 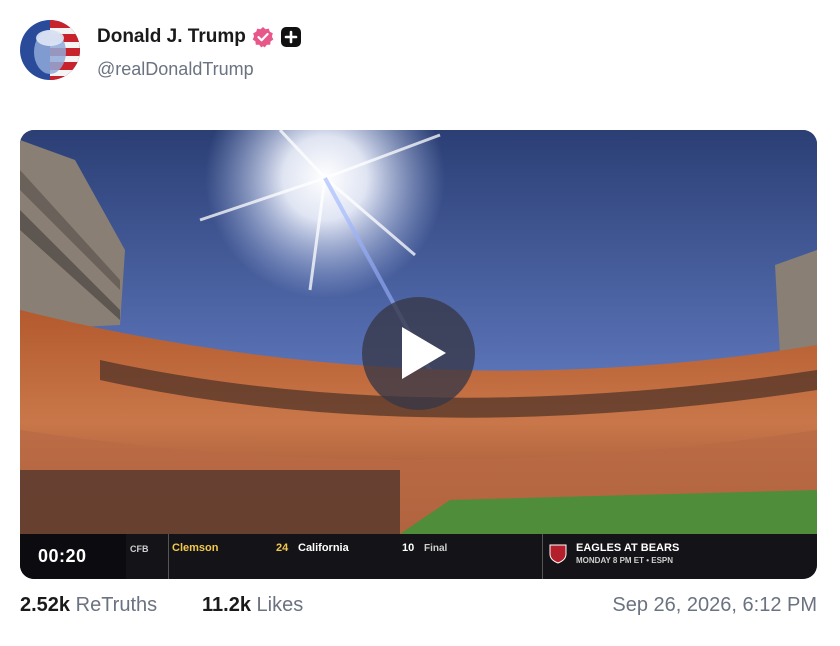 I want to click on likes-stat: 11.2k Likes, so click(x=252, y=605).